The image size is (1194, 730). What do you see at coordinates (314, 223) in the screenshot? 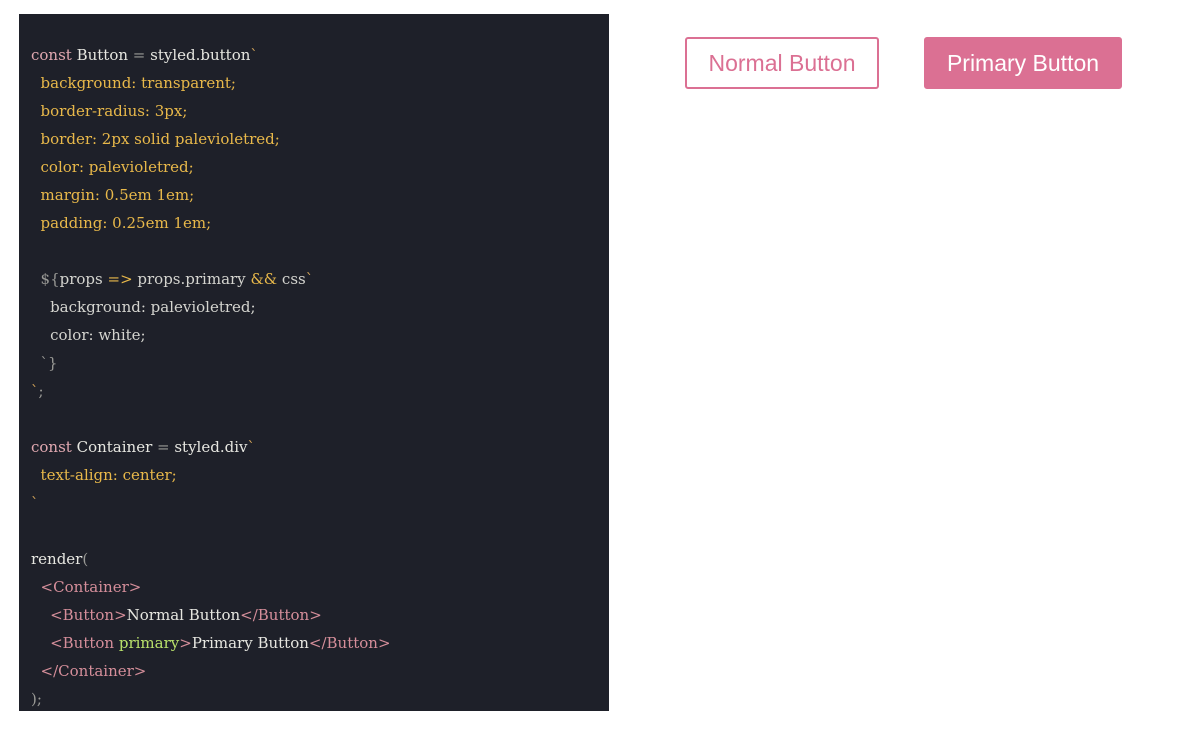
I see `code-line: padding: 0.25em 1em;` at bounding box center [314, 223].